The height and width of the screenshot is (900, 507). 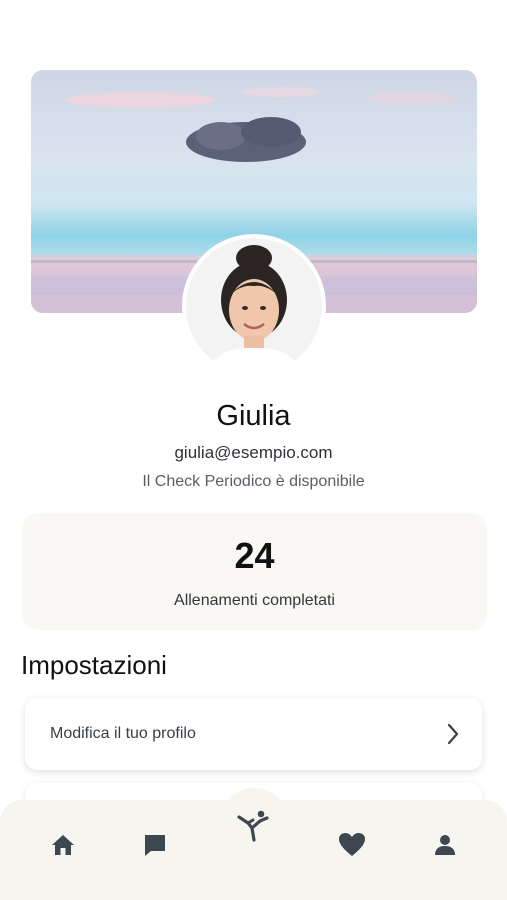 I want to click on workouts-label: Allenamenti completati, so click(x=254, y=600).